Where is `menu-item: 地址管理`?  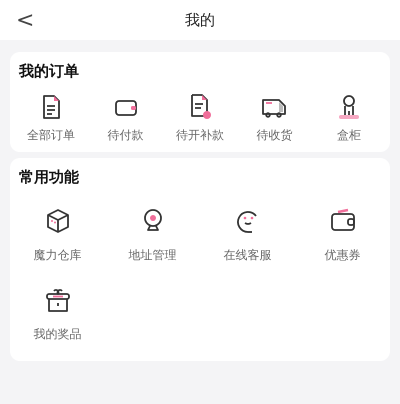 menu-item: 地址管理 is located at coordinates (152, 255).